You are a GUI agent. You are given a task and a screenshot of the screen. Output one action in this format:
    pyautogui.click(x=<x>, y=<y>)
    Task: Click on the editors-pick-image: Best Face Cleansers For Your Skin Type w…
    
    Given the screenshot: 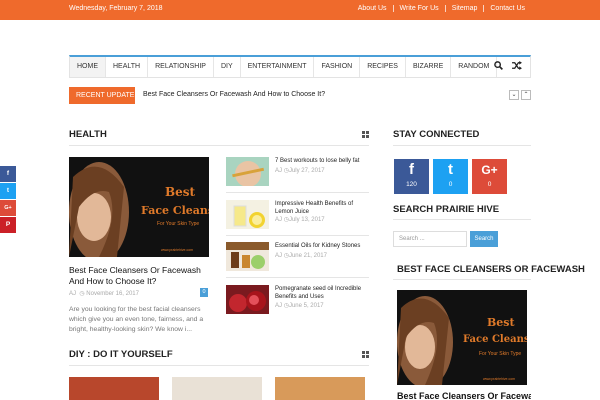 What is the action you would take?
    pyautogui.click(x=462, y=337)
    